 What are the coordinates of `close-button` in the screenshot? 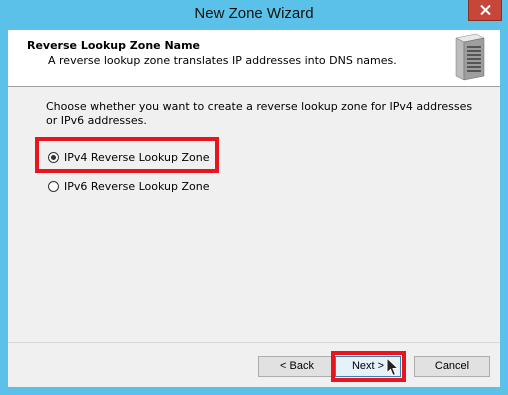 It's located at (485, 10).